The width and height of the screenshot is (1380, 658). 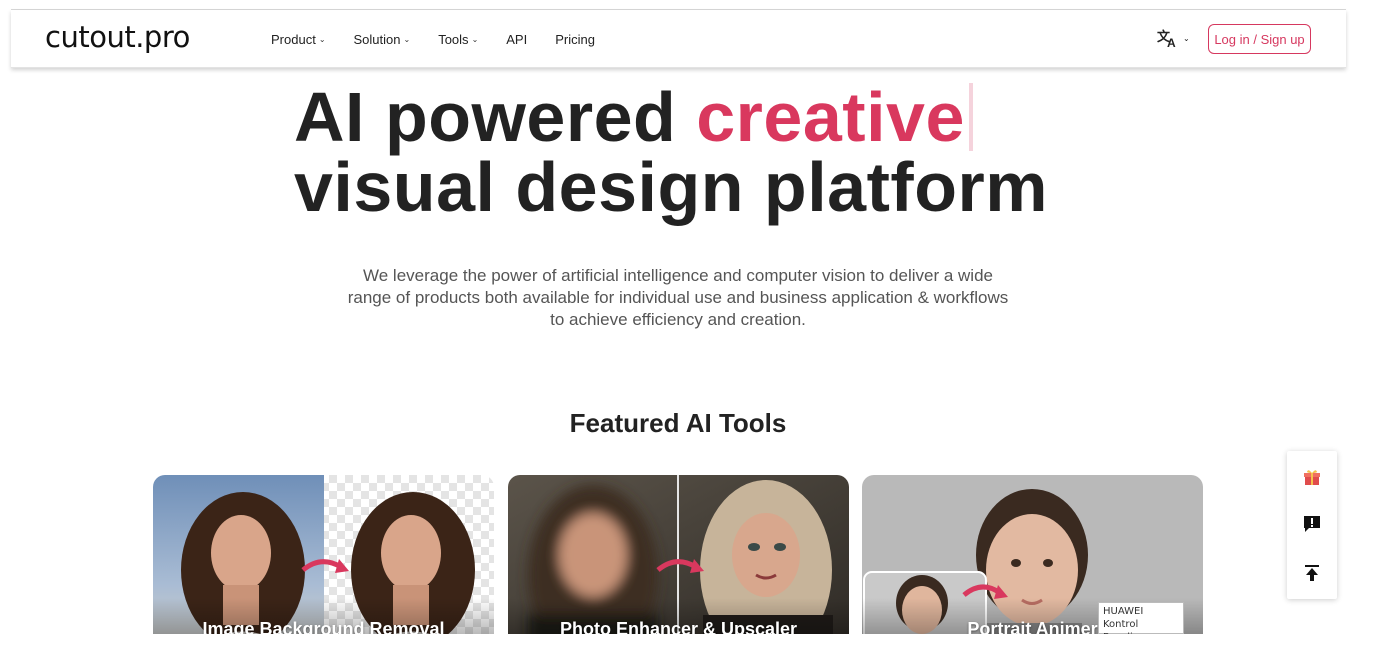 I want to click on nav-label: API, so click(x=517, y=39).